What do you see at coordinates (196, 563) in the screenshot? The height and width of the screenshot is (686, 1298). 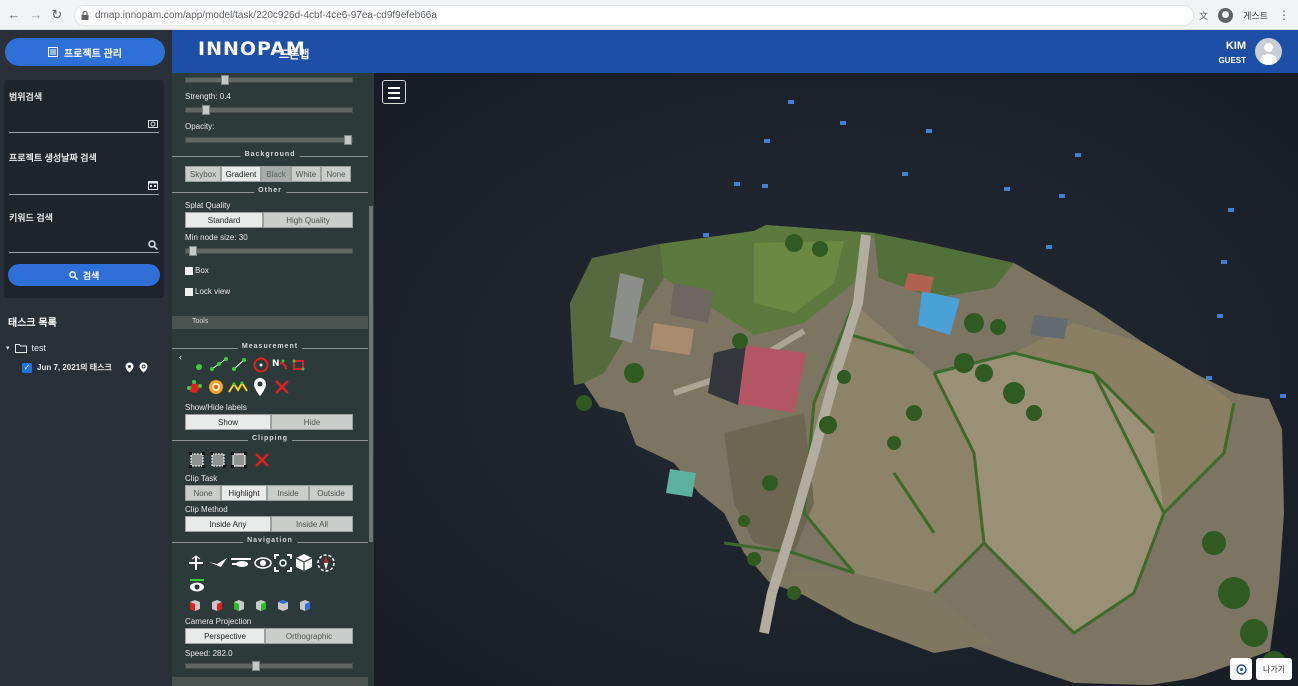 I see `earth-controls-icon` at bounding box center [196, 563].